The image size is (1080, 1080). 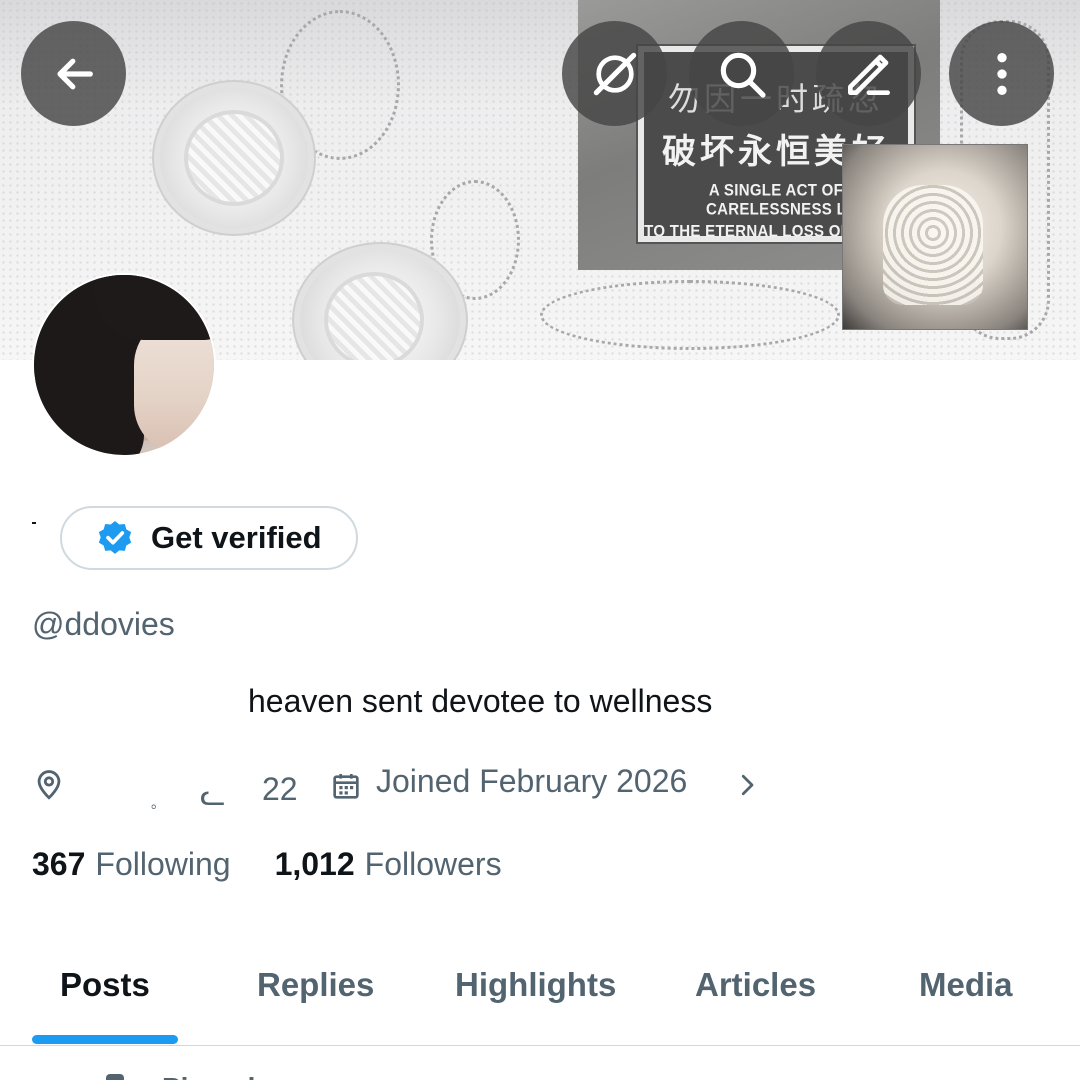 I want to click on edit-button, so click(x=868, y=73).